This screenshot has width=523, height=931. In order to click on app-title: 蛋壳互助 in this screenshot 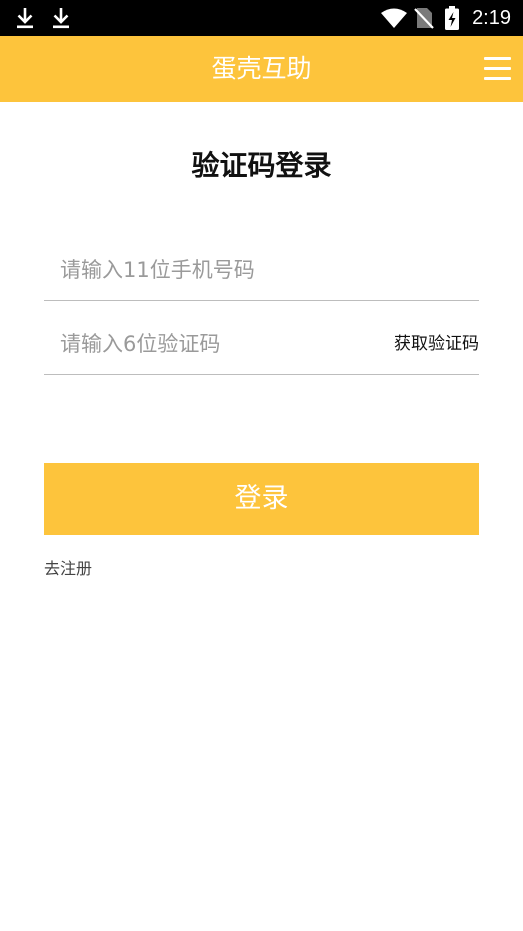, I will do `click(261, 68)`.